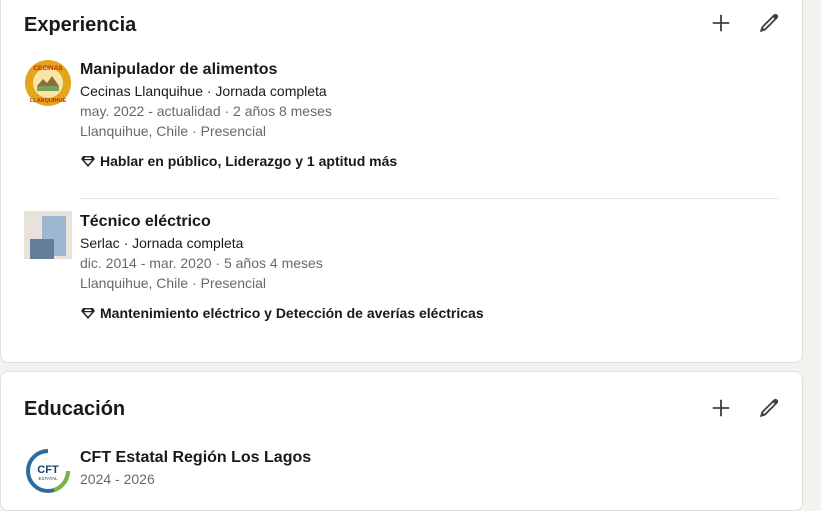 This screenshot has height=511, width=821. What do you see at coordinates (429, 458) in the screenshot?
I see `school-name: CFT Estatal Región Los Lagos` at bounding box center [429, 458].